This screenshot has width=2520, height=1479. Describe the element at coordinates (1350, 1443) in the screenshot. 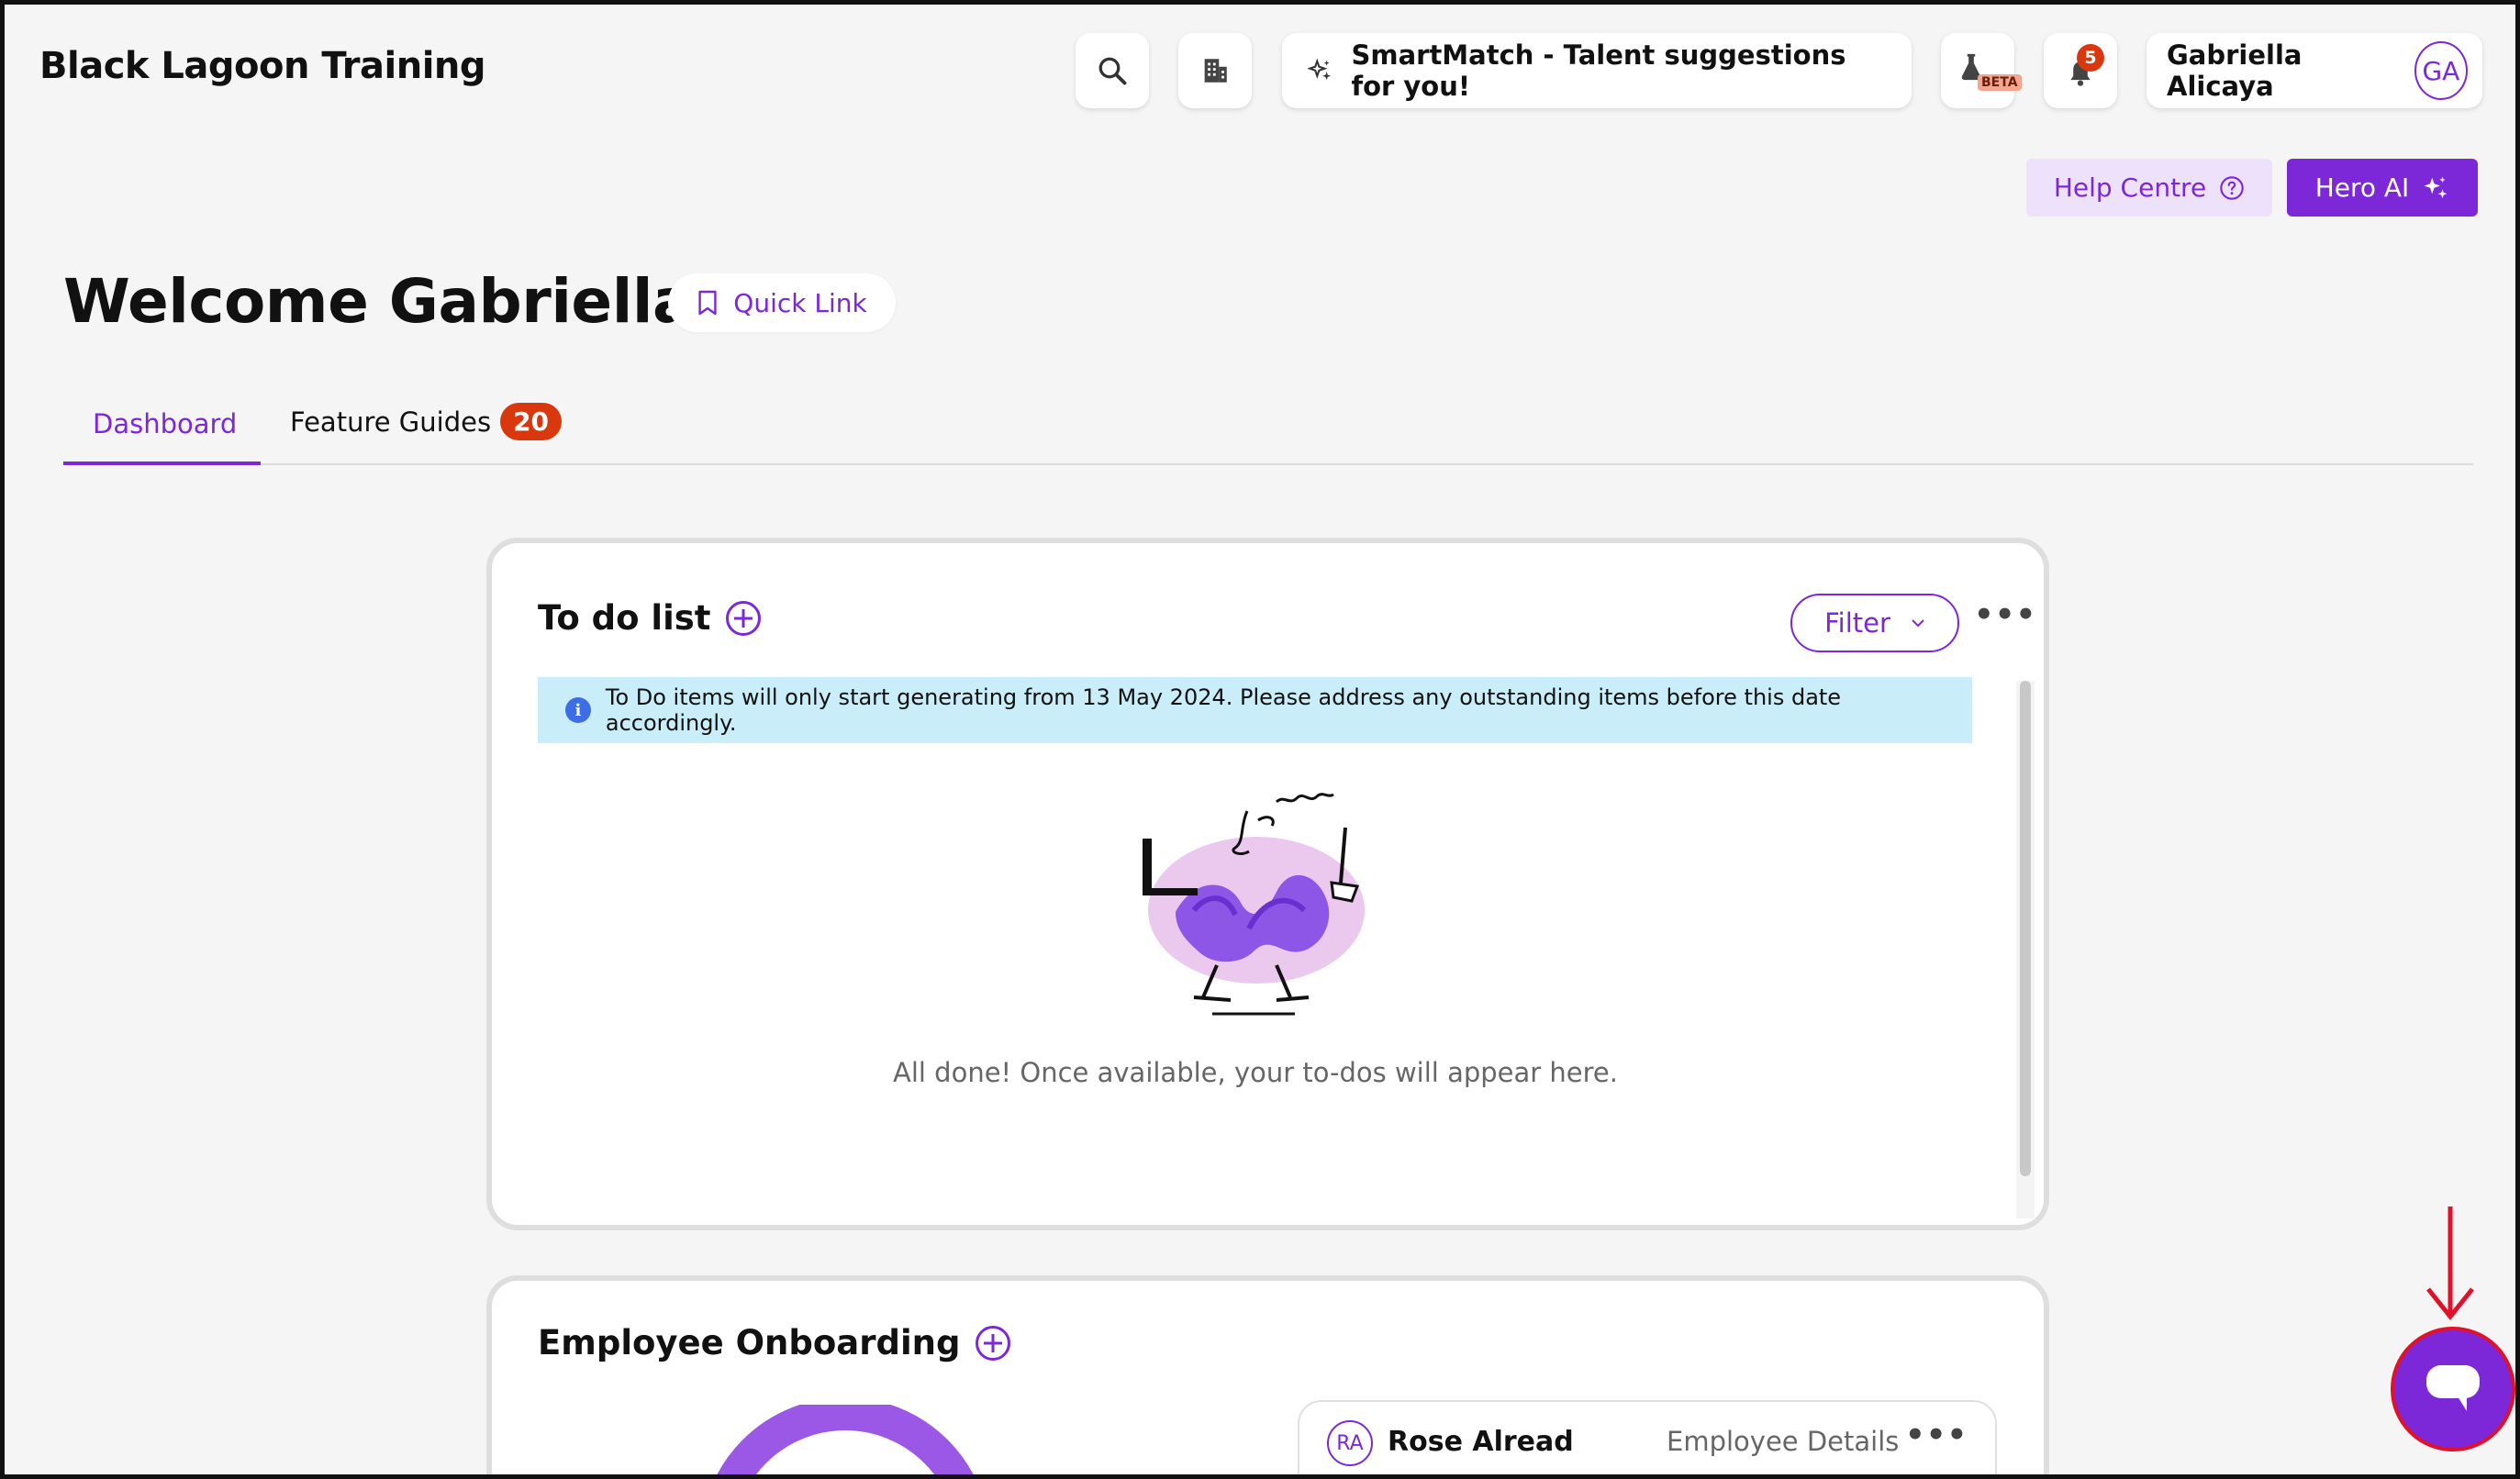

I see `avatar: RA` at that location.